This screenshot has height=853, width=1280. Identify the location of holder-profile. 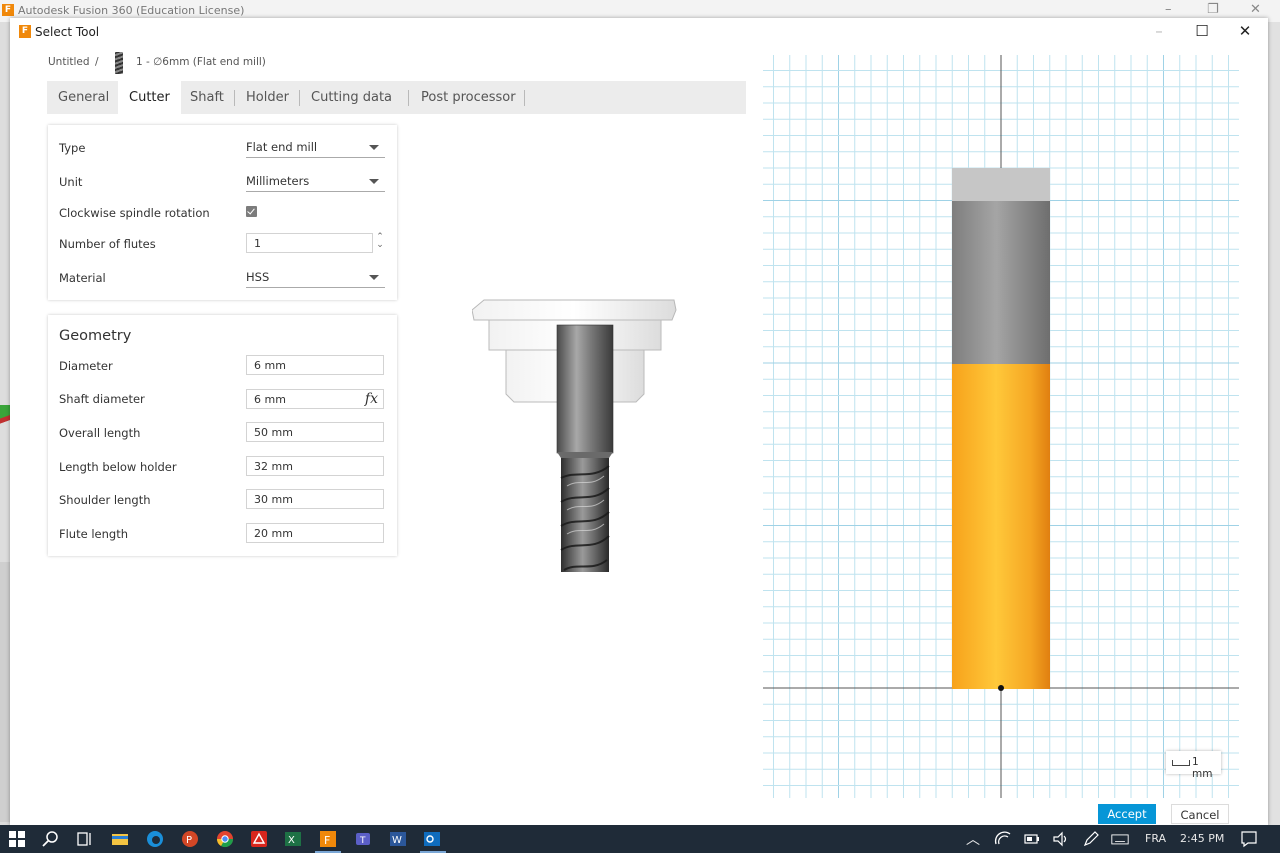
(1001, 185).